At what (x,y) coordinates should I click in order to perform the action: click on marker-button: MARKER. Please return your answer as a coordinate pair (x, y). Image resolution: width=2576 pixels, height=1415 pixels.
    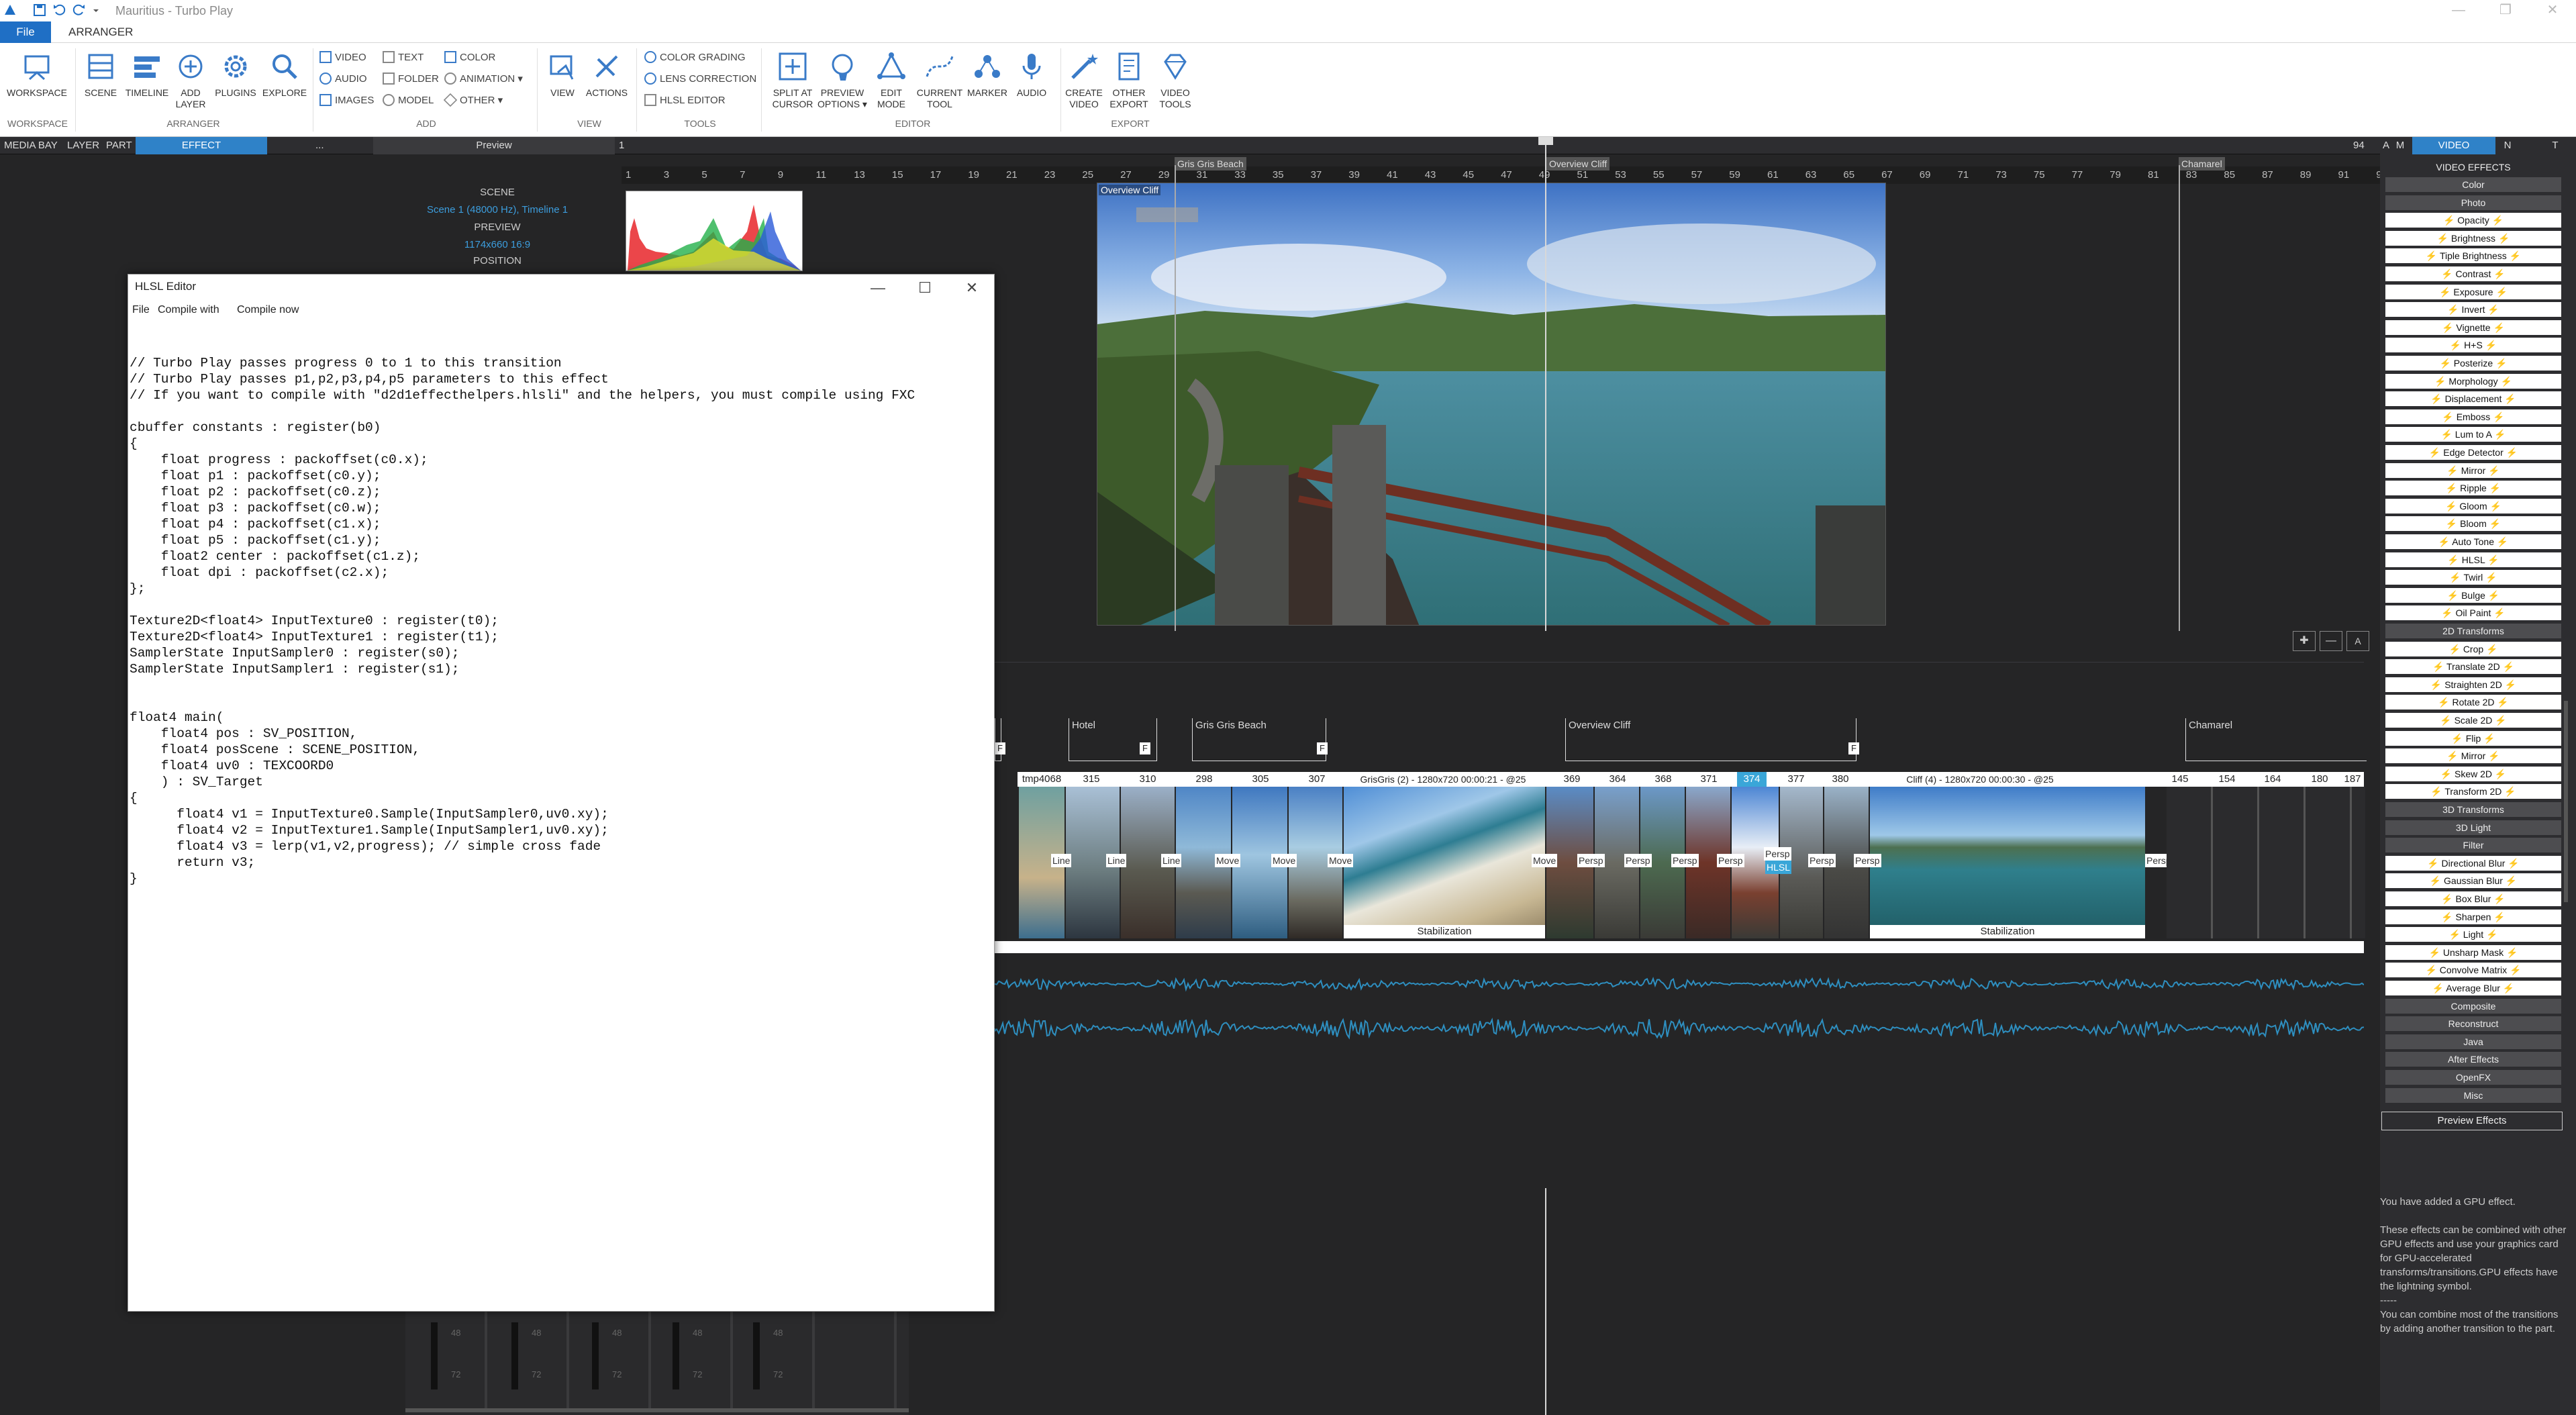
    Looking at the image, I should click on (987, 74).